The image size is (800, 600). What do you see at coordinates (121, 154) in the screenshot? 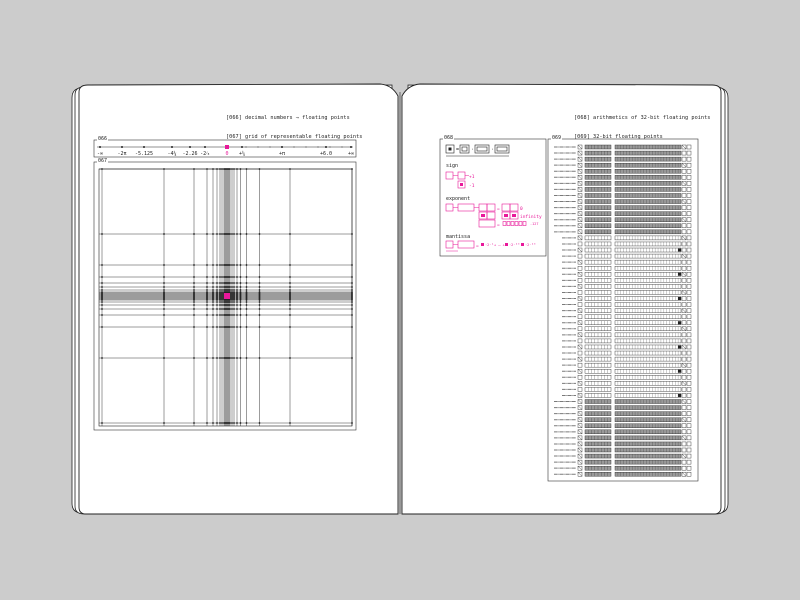
I see `number-line-label: -2π` at bounding box center [121, 154].